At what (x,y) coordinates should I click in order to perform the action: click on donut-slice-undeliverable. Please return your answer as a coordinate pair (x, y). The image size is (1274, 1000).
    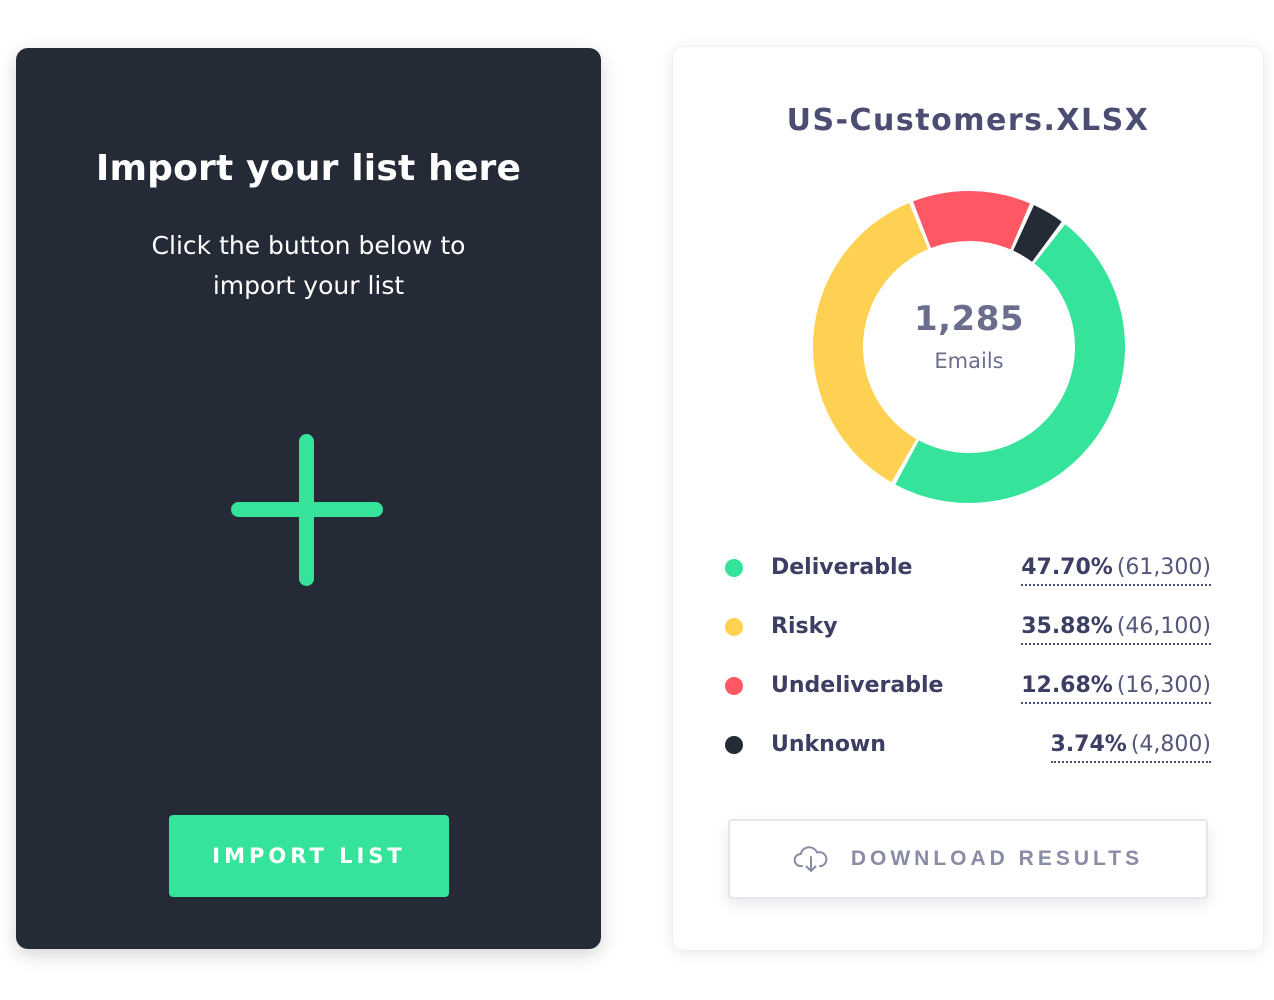
    Looking at the image, I should click on (971, 220).